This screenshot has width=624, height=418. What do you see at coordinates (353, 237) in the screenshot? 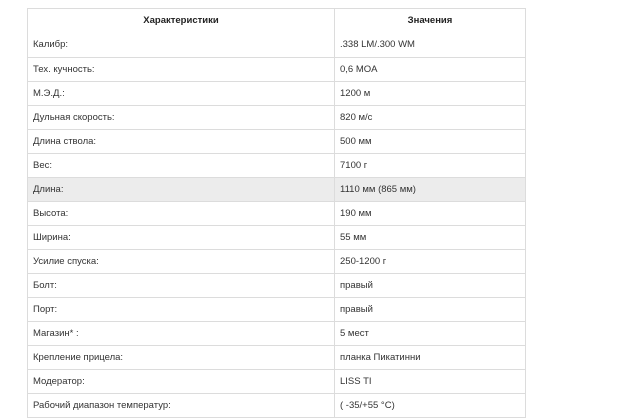
I see `spec-value: 55 мм` at bounding box center [353, 237].